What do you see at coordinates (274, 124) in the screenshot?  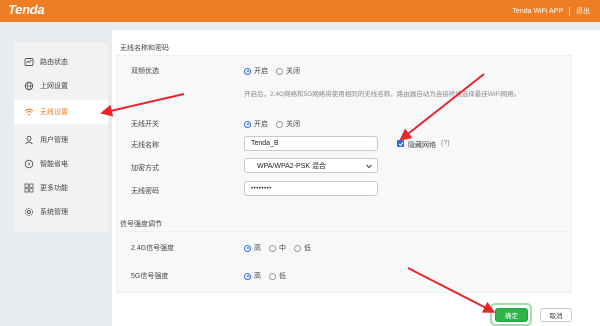 I see `wifi-switch-radio-group: 开启 关闭` at bounding box center [274, 124].